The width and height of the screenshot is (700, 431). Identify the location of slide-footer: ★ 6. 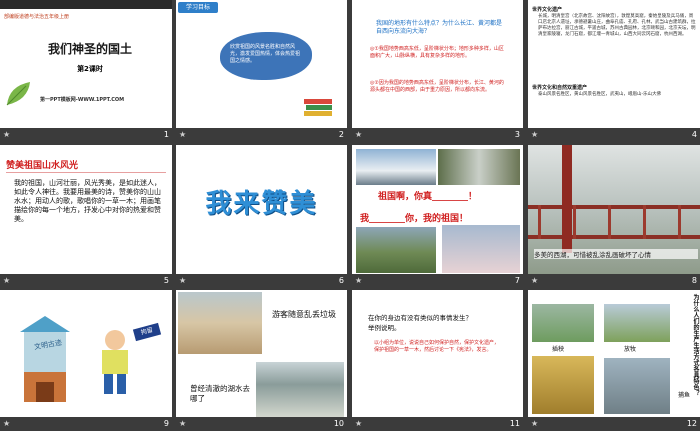
(261, 281).